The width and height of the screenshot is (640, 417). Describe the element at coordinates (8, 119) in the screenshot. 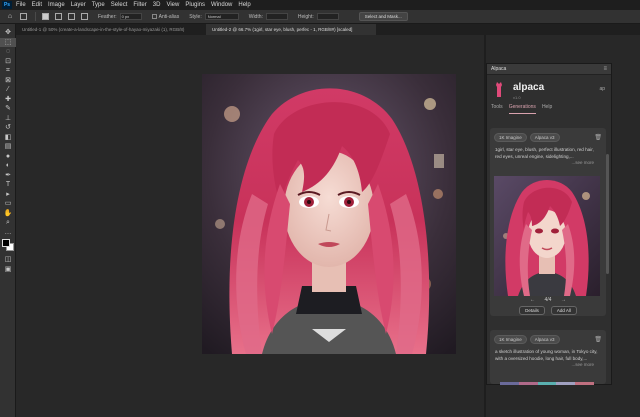

I see `stamp-tool-icon: ⊥` at that location.